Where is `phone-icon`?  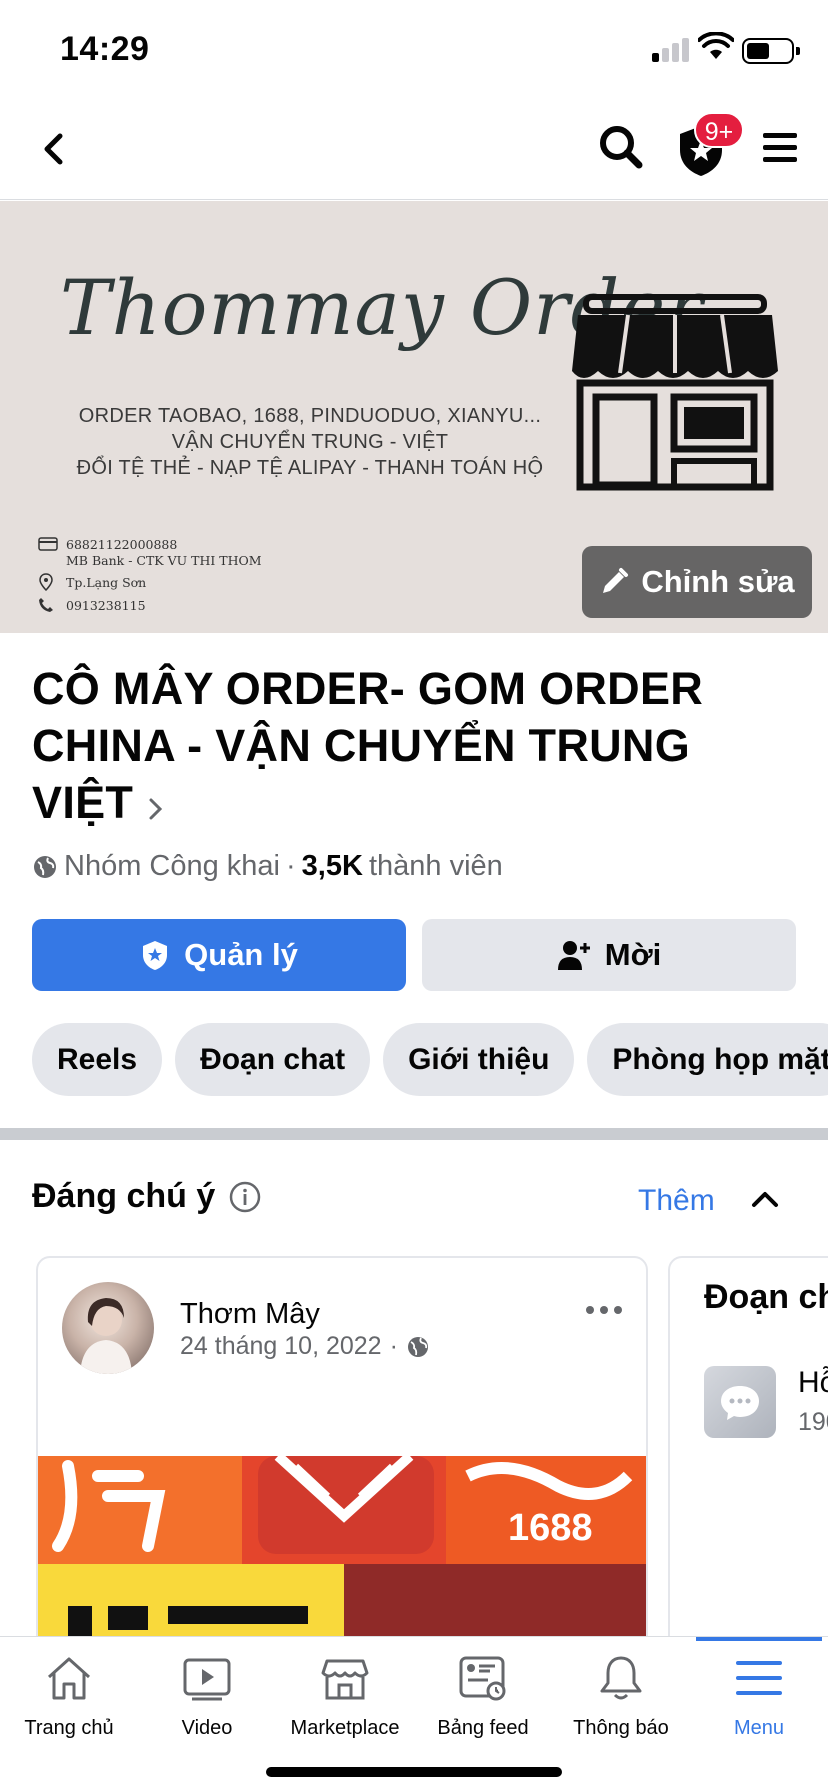 phone-icon is located at coordinates (48, 606).